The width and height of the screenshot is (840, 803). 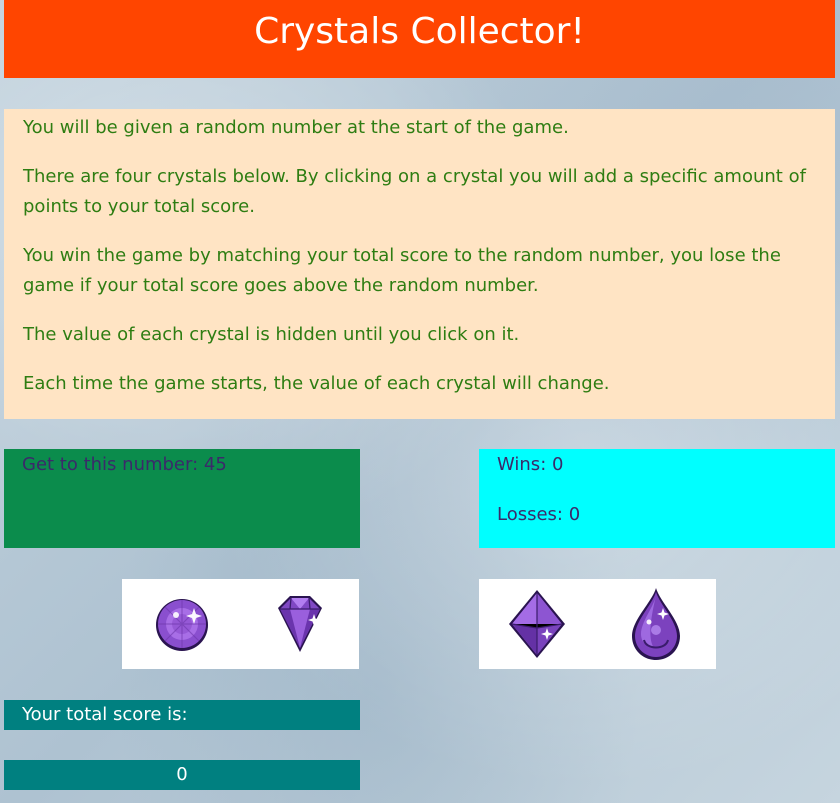 I want to click on total-score-value-text: 0, so click(x=182, y=774).